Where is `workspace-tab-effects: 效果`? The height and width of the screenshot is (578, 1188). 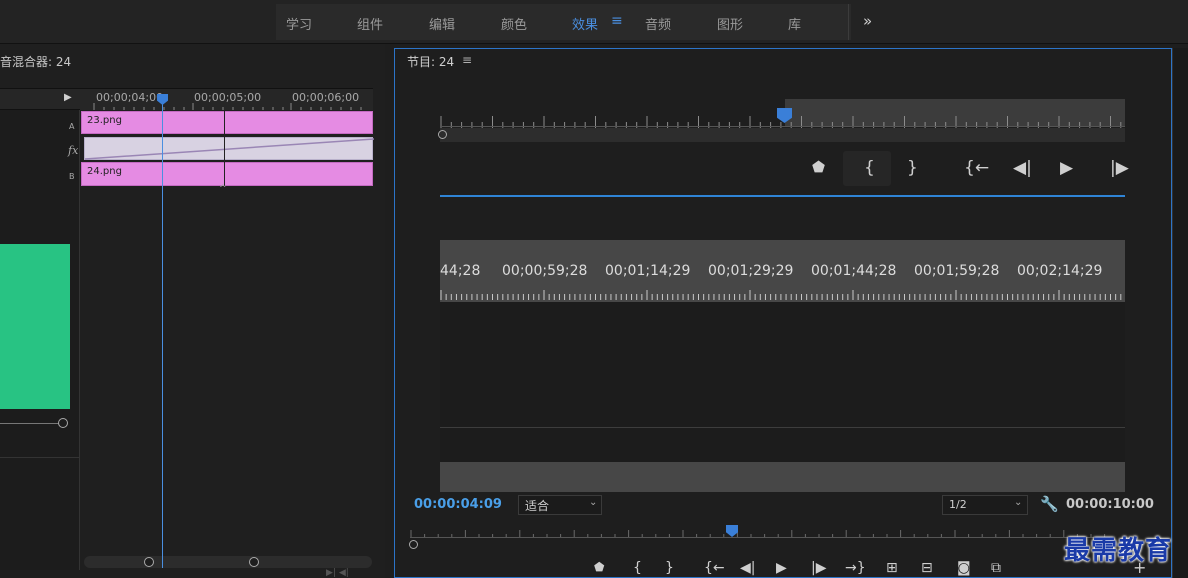
workspace-tab-effects: 效果 is located at coordinates (585, 23).